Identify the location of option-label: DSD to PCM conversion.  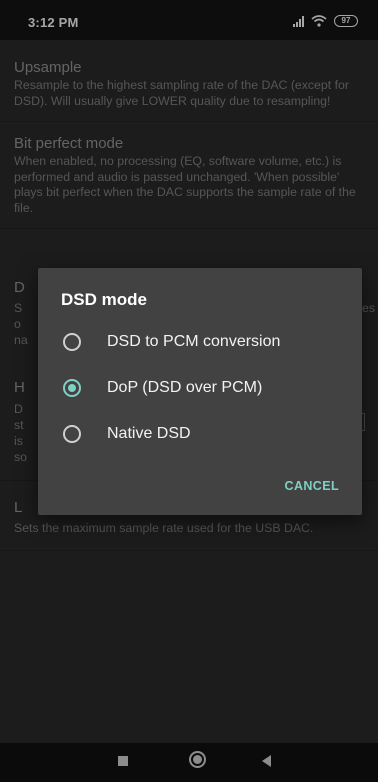
(194, 341).